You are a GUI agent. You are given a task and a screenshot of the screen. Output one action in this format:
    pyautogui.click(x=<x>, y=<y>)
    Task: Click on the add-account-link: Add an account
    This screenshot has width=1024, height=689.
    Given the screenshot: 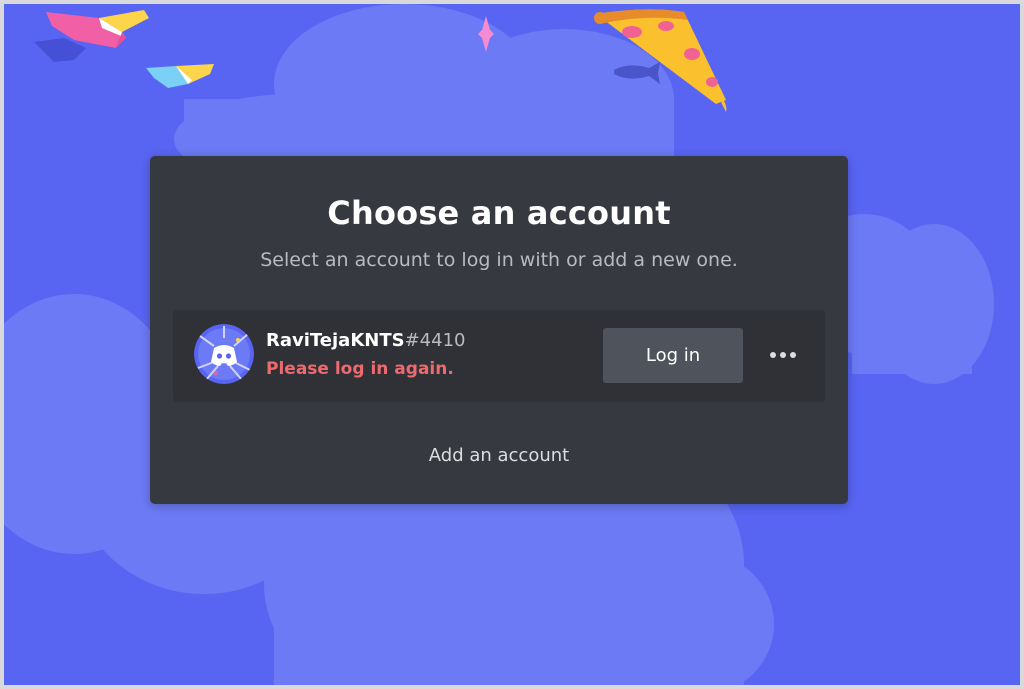 What is the action you would take?
    pyautogui.click(x=499, y=455)
    